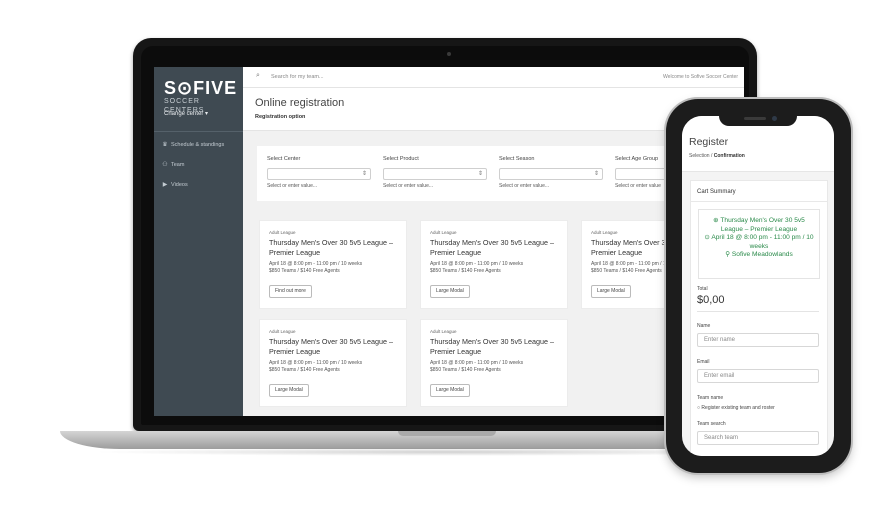 This screenshot has width=895, height=506. What do you see at coordinates (704, 326) in the screenshot?
I see `name-label: Name` at bounding box center [704, 326].